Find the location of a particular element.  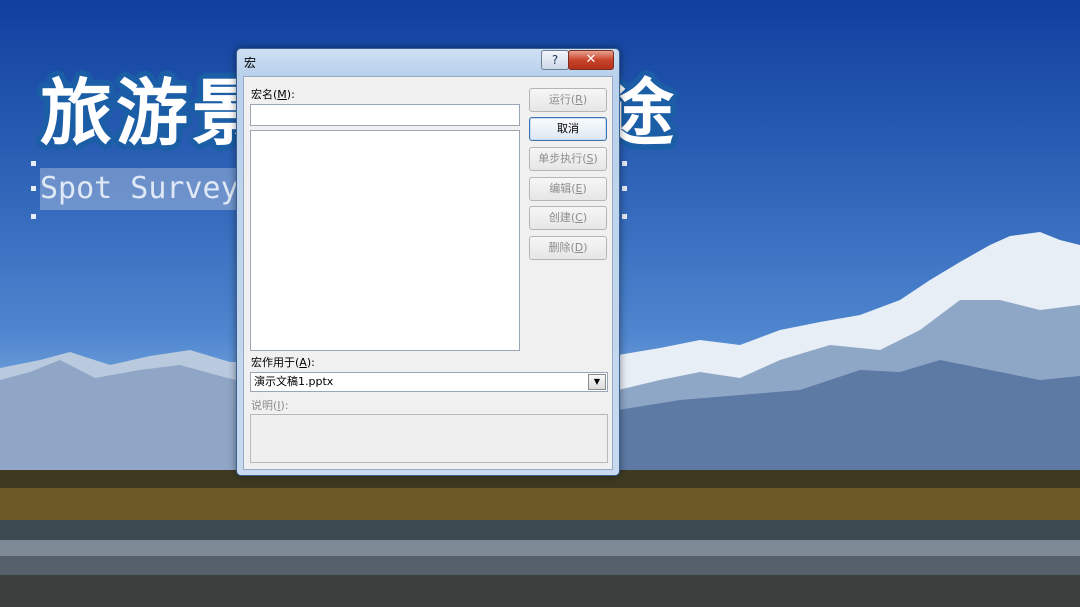

step-into-button: 单步执行(S) is located at coordinates (568, 159).